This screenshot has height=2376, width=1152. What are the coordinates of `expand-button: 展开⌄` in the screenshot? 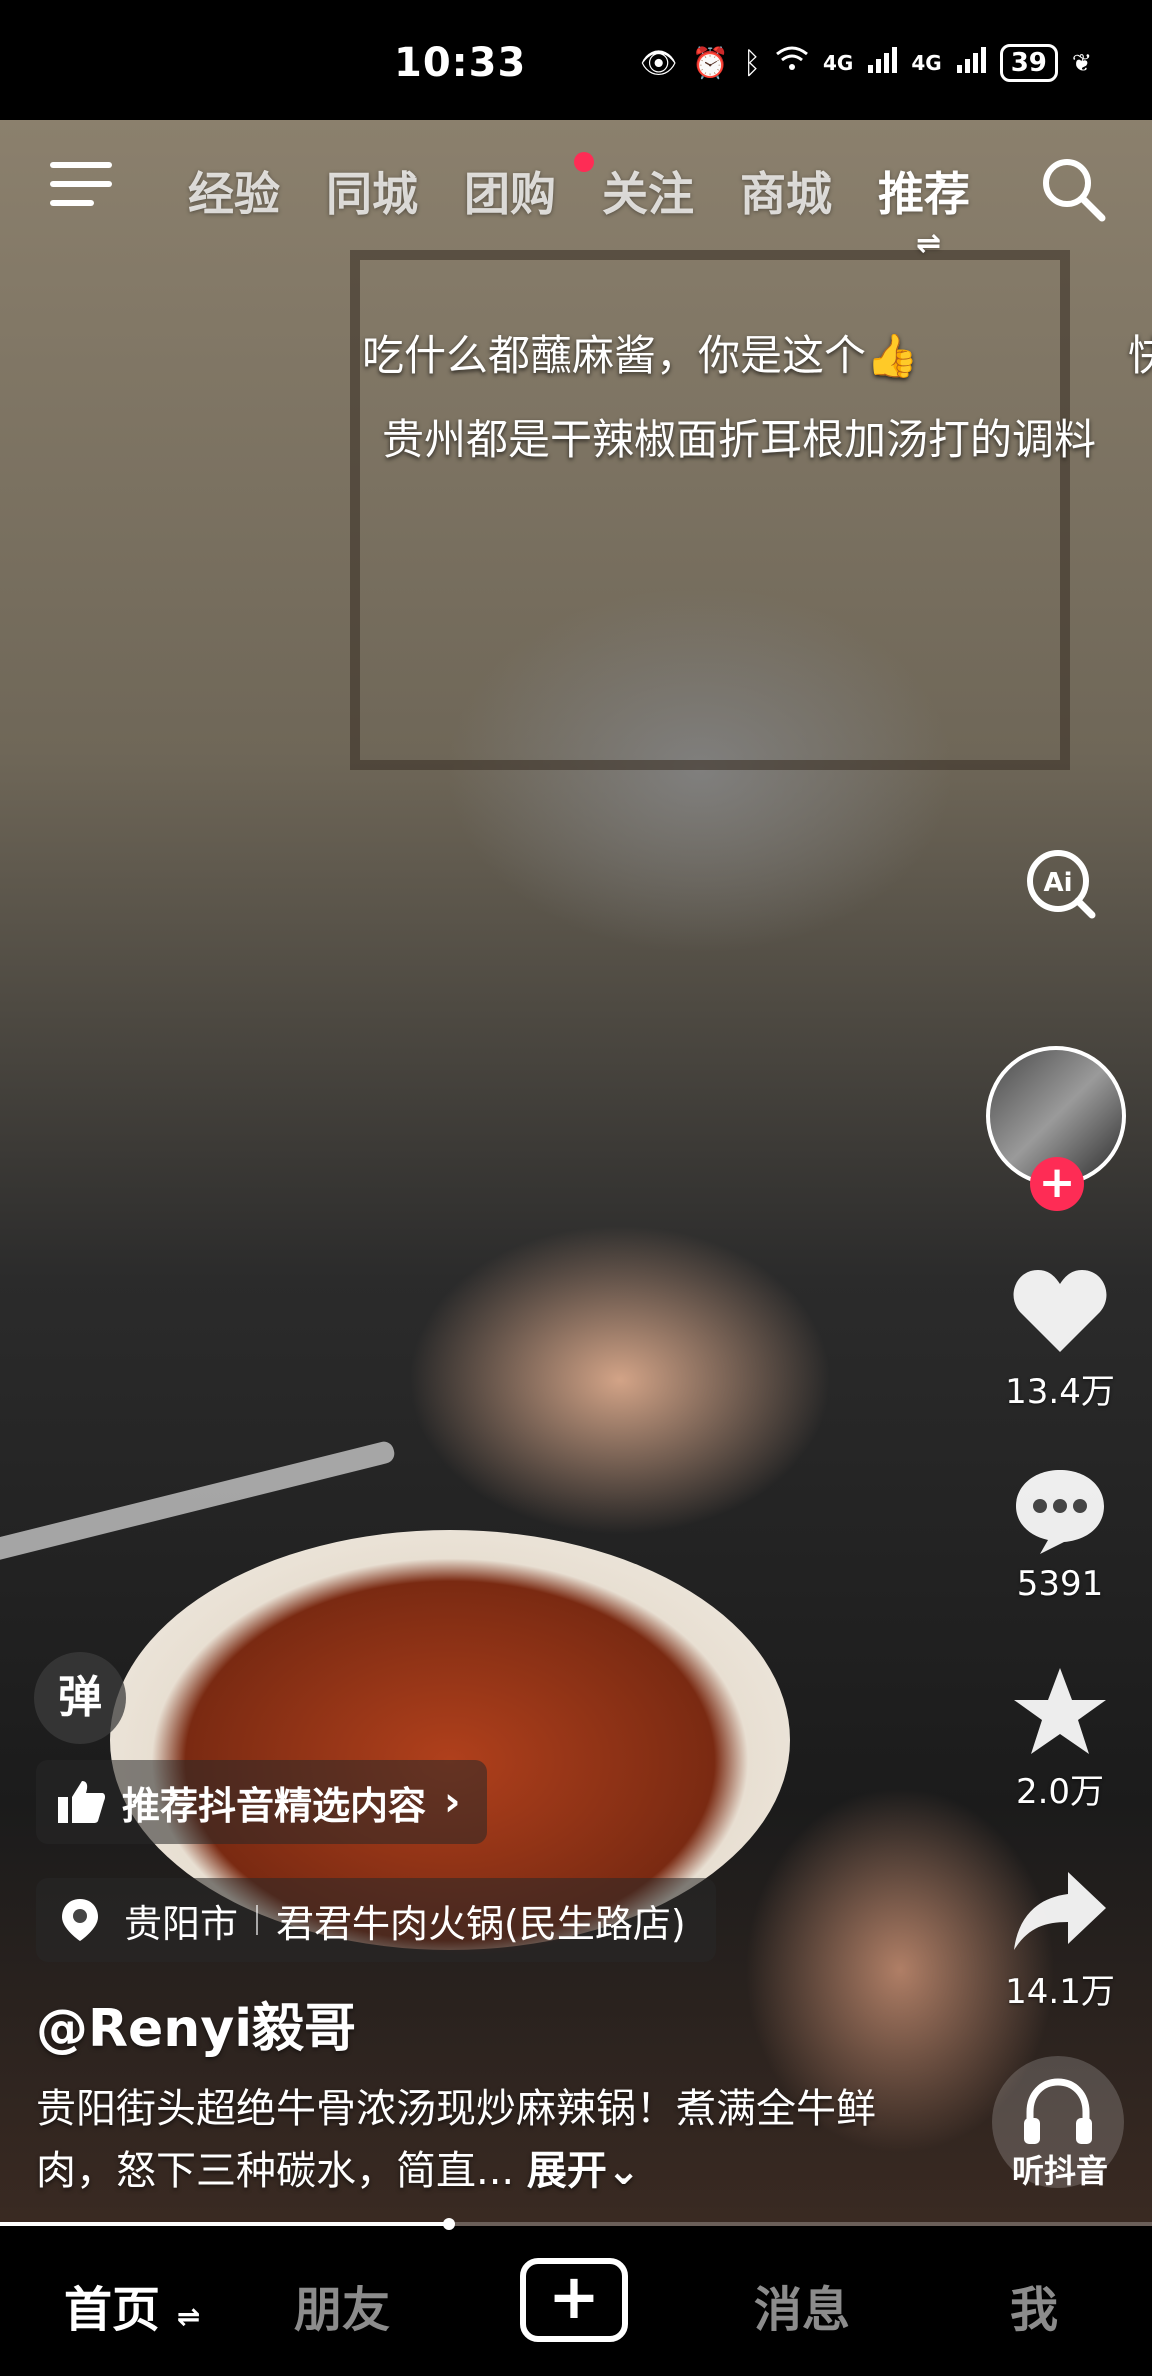 It's located at (584, 2171).